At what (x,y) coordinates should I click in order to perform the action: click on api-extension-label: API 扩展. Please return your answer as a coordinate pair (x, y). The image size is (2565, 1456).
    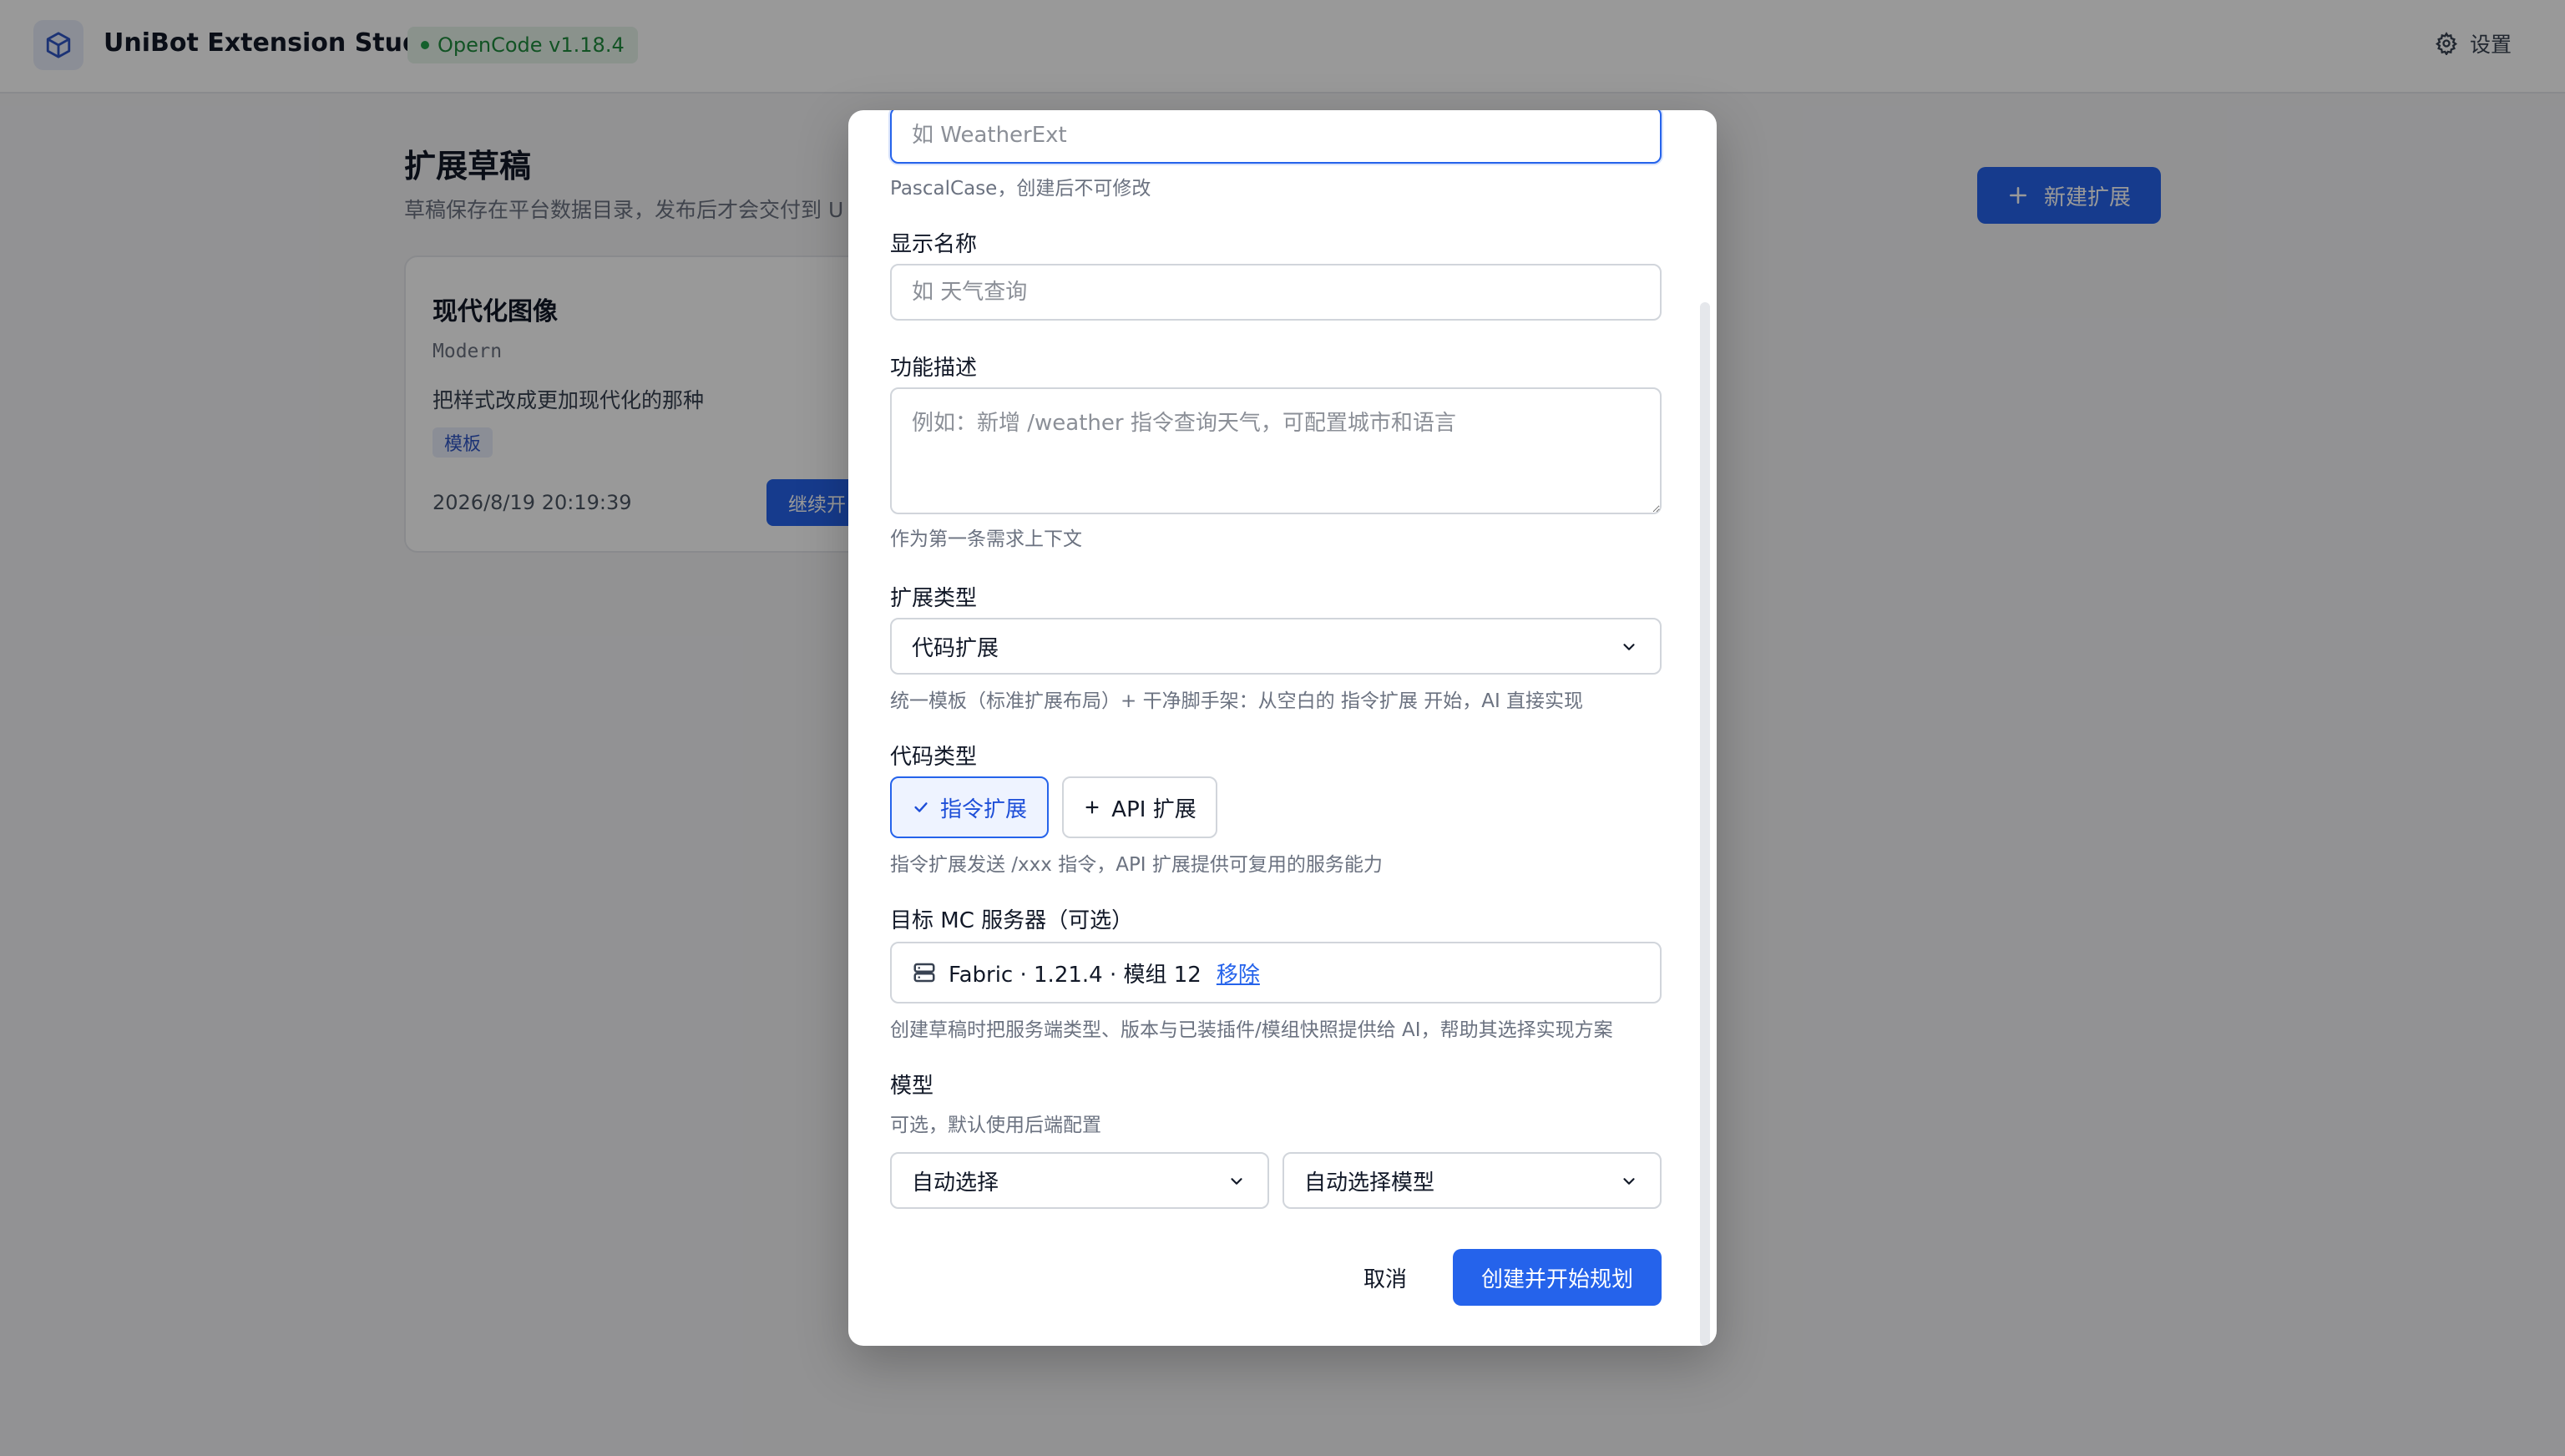
    Looking at the image, I should click on (1153, 809).